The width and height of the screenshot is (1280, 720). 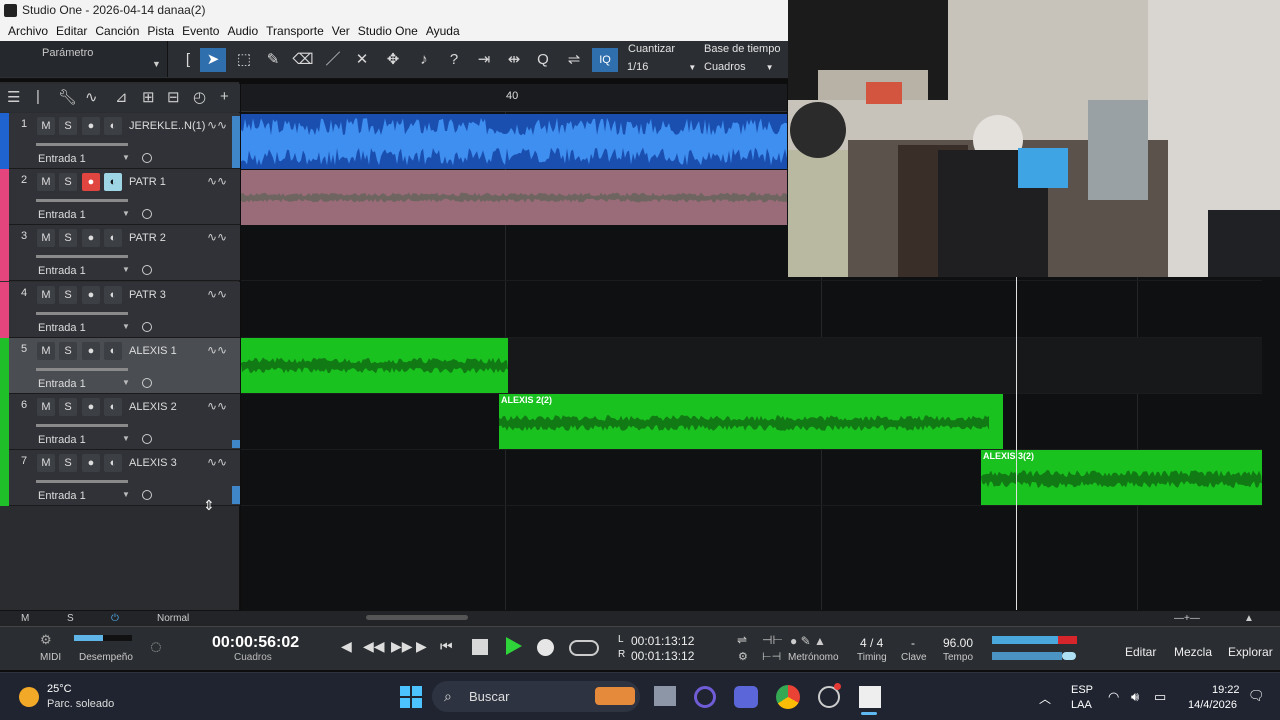 What do you see at coordinates (117, 31) in the screenshot?
I see `menu-cancion: Canción` at bounding box center [117, 31].